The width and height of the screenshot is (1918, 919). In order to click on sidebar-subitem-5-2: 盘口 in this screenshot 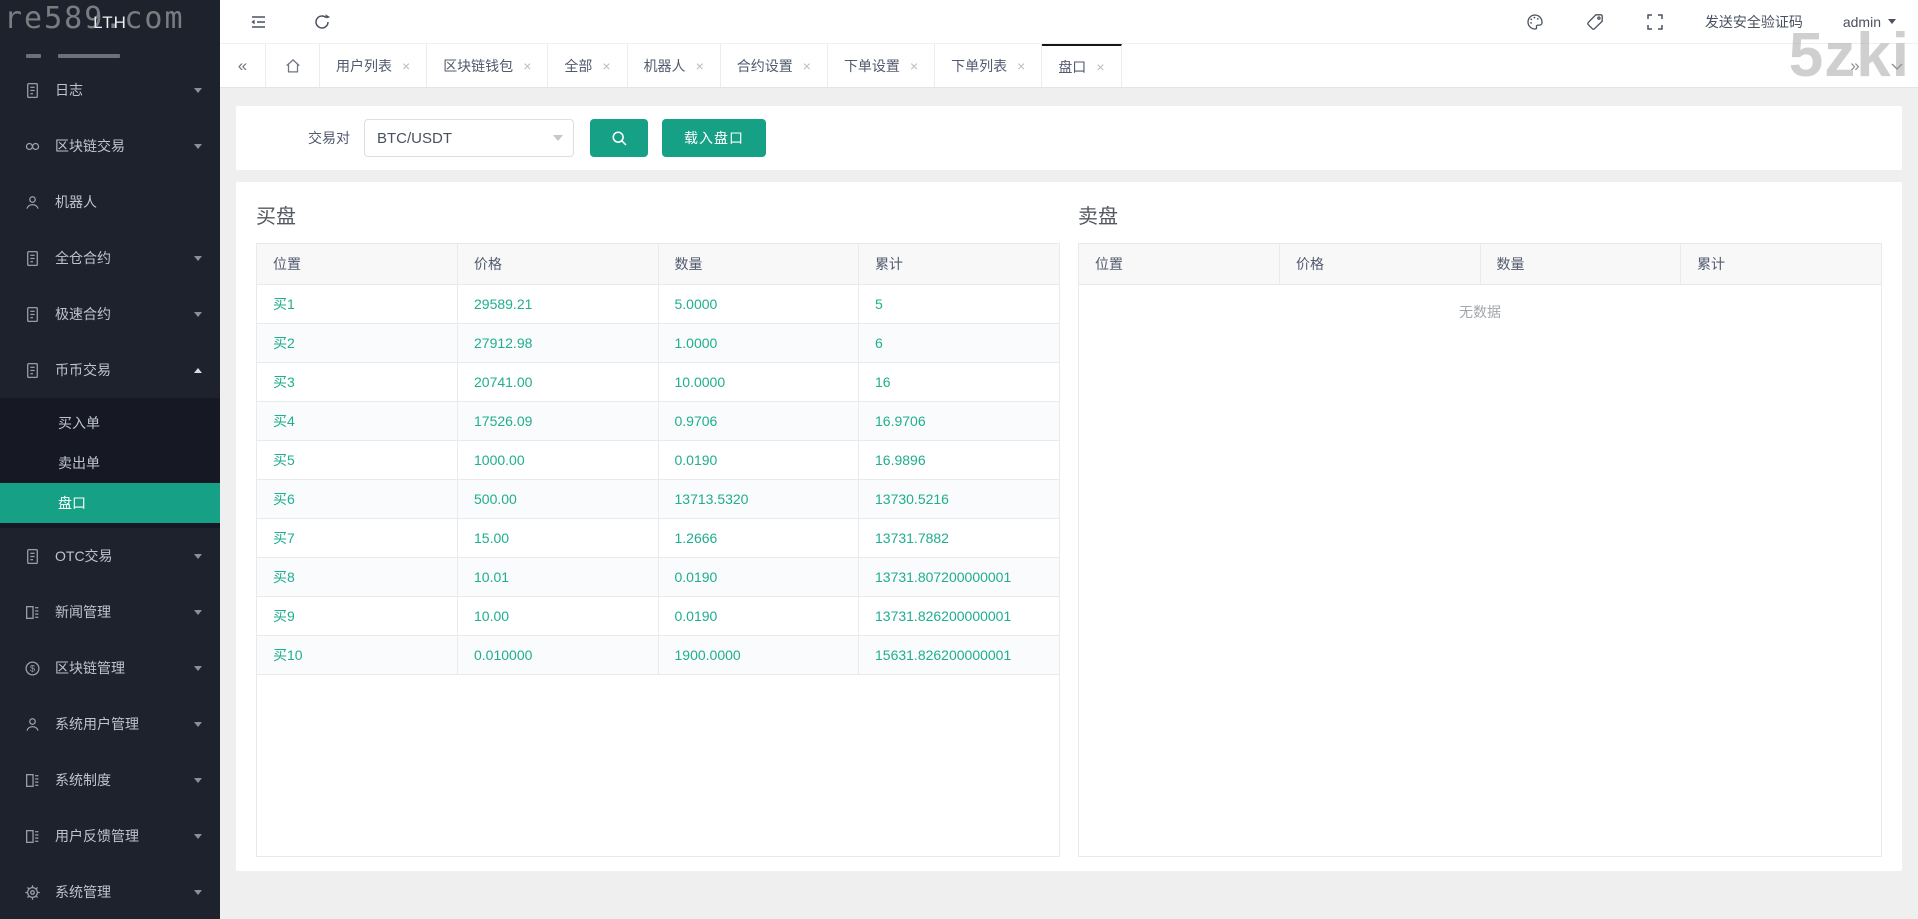, I will do `click(110, 503)`.